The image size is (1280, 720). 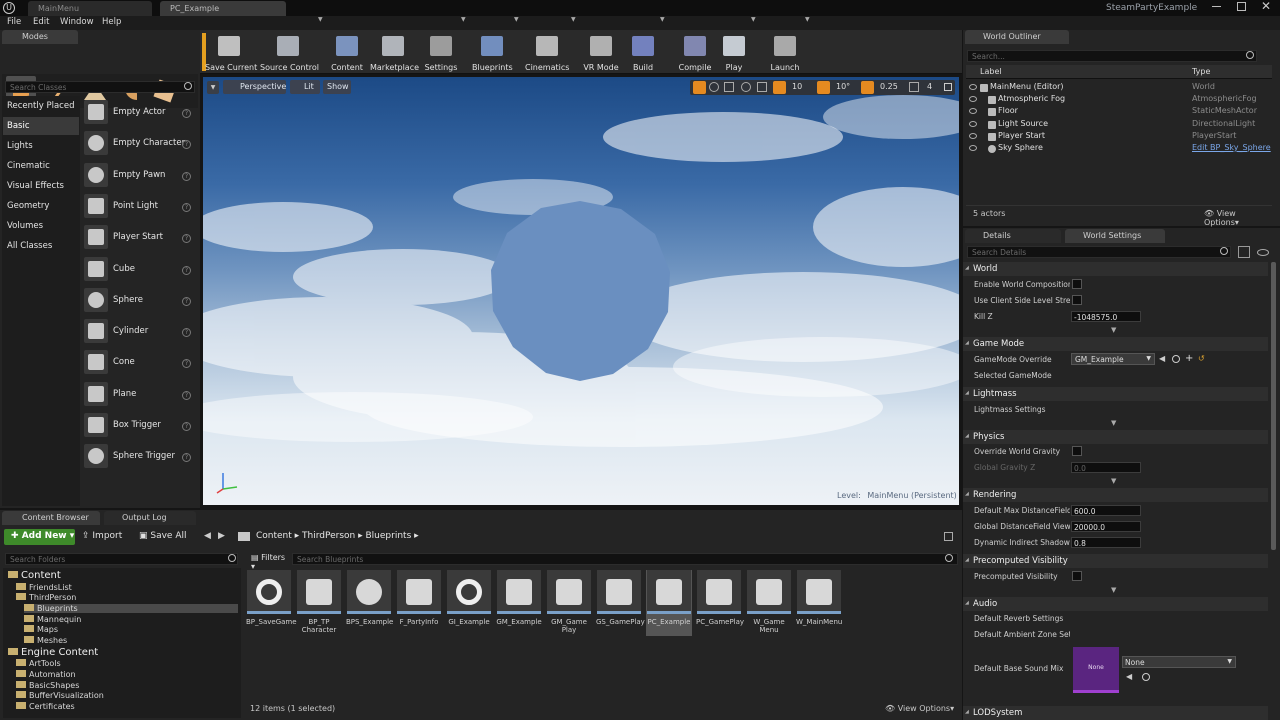 I want to click on client-side-streaming-checkbox, so click(x=1077, y=300).